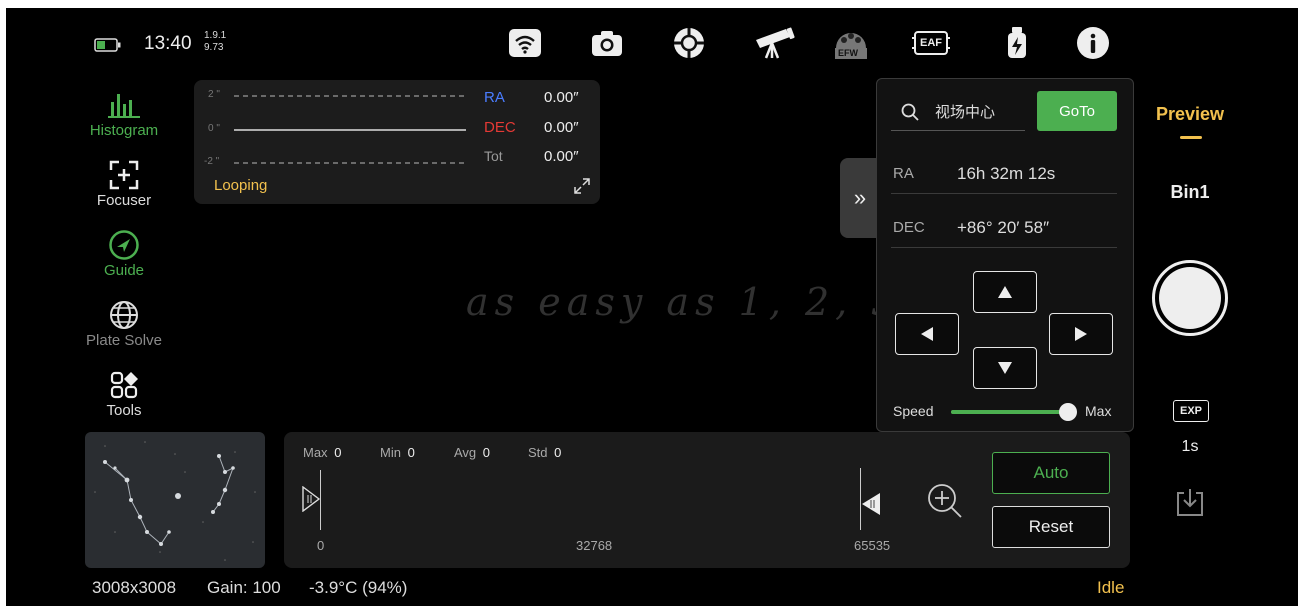  I want to click on stat-min-label: Min, so click(390, 452).